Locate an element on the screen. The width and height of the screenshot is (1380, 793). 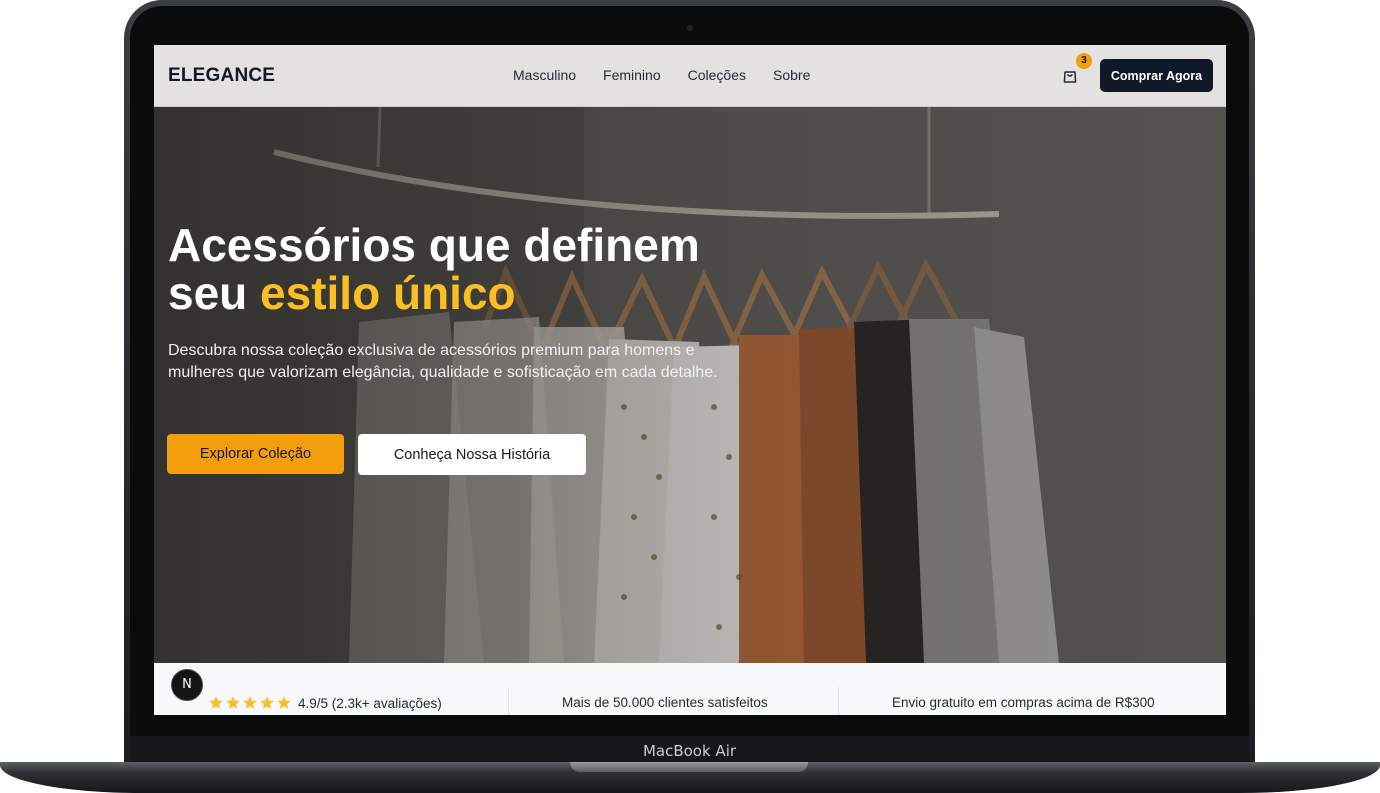
rating-text: 4.9/5 (2.3k+ avaliações) is located at coordinates (370, 703).